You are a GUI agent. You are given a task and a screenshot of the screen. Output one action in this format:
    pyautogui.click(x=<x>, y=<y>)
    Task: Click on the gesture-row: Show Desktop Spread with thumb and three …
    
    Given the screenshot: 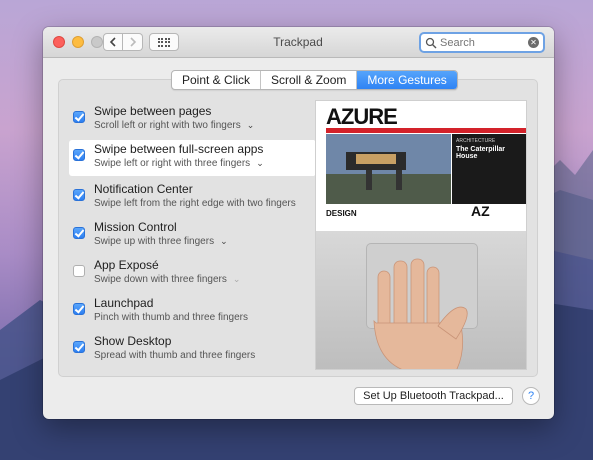 What is the action you would take?
    pyautogui.click(x=191, y=350)
    